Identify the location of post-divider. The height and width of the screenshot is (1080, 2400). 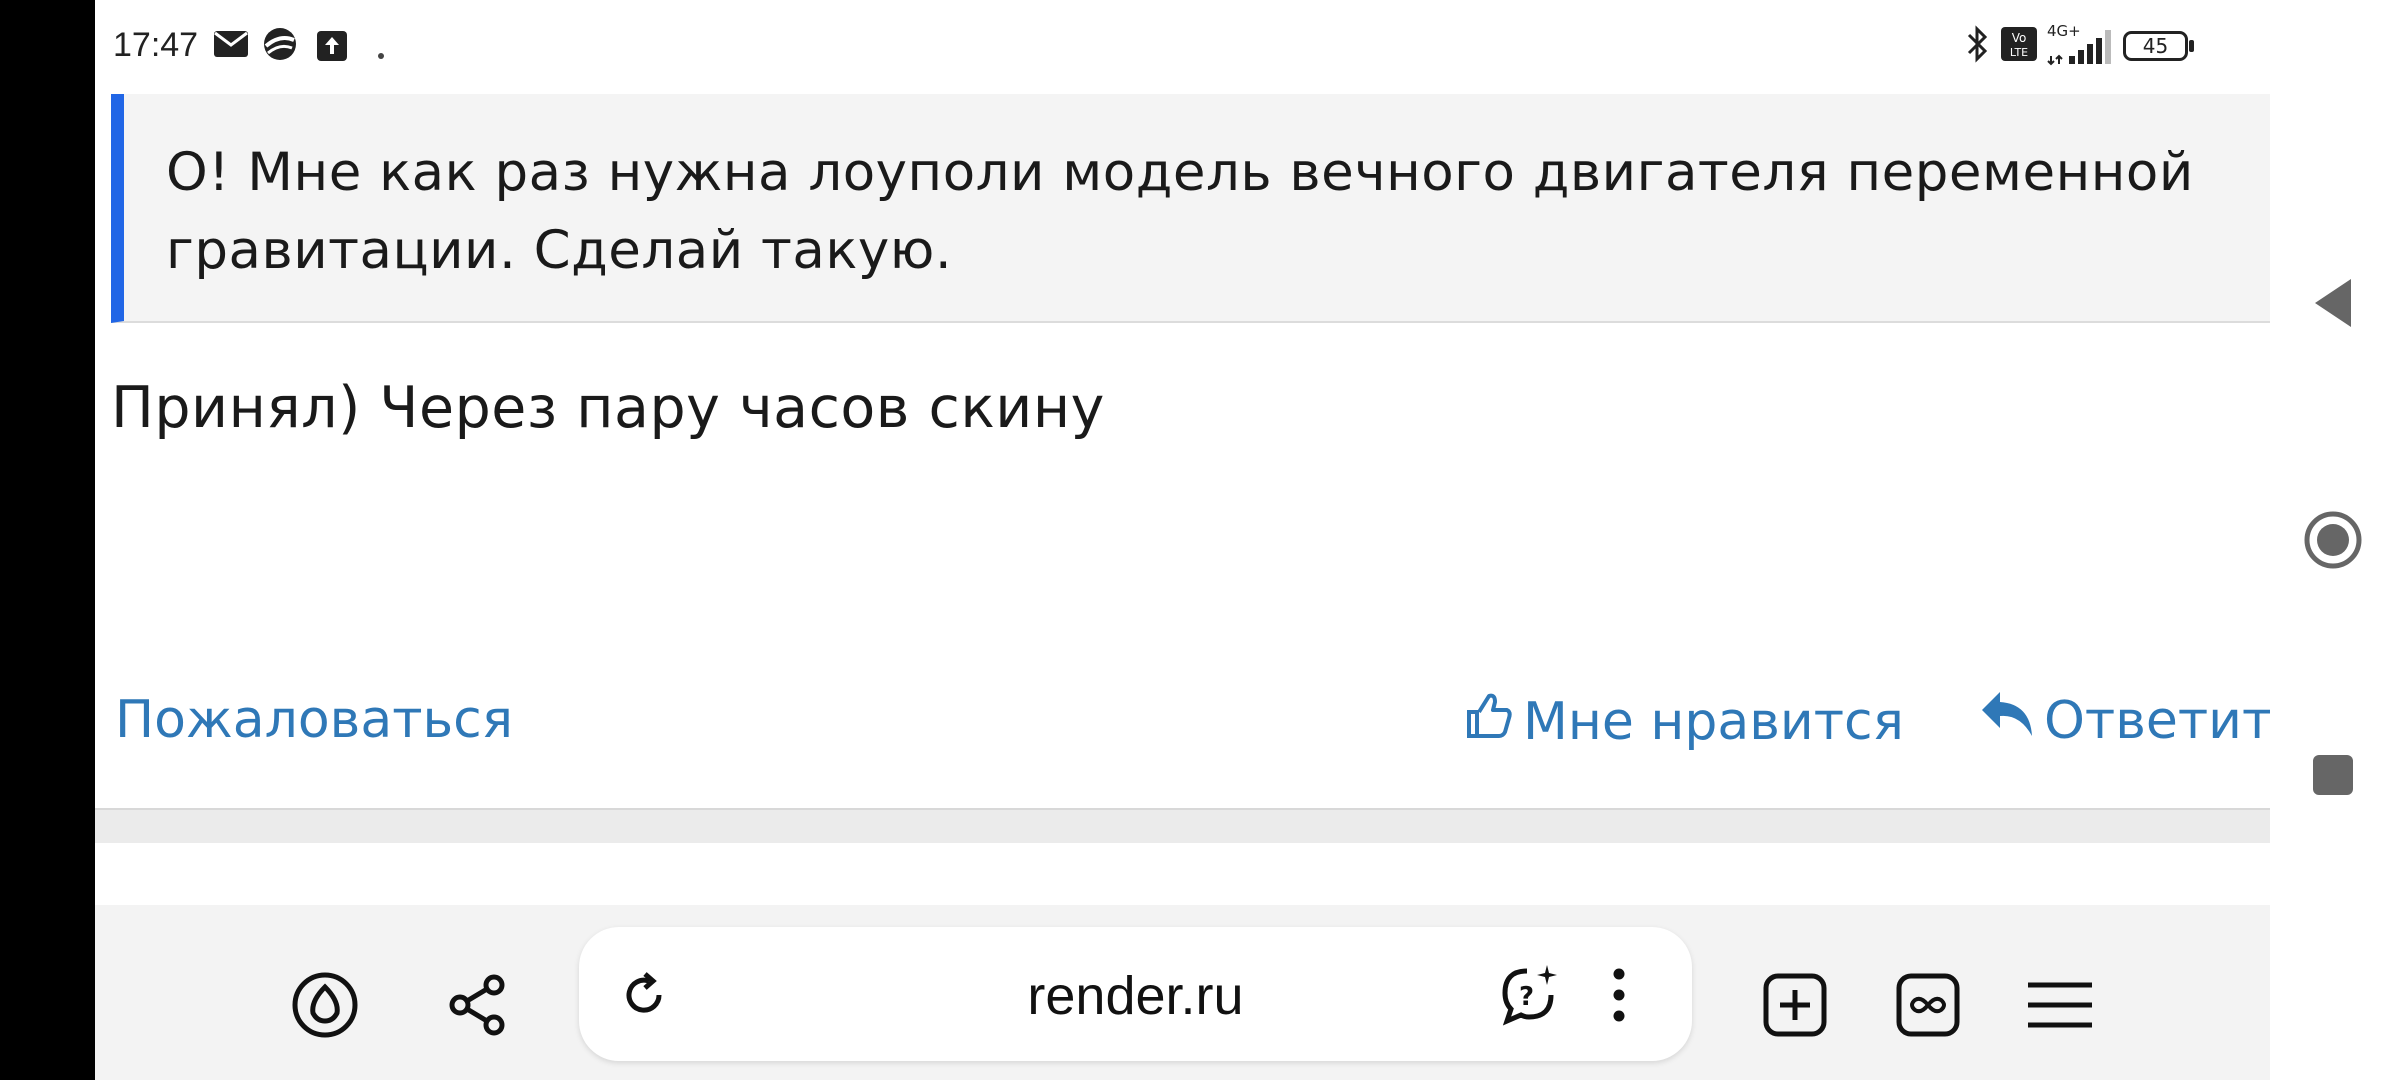
(1182, 825).